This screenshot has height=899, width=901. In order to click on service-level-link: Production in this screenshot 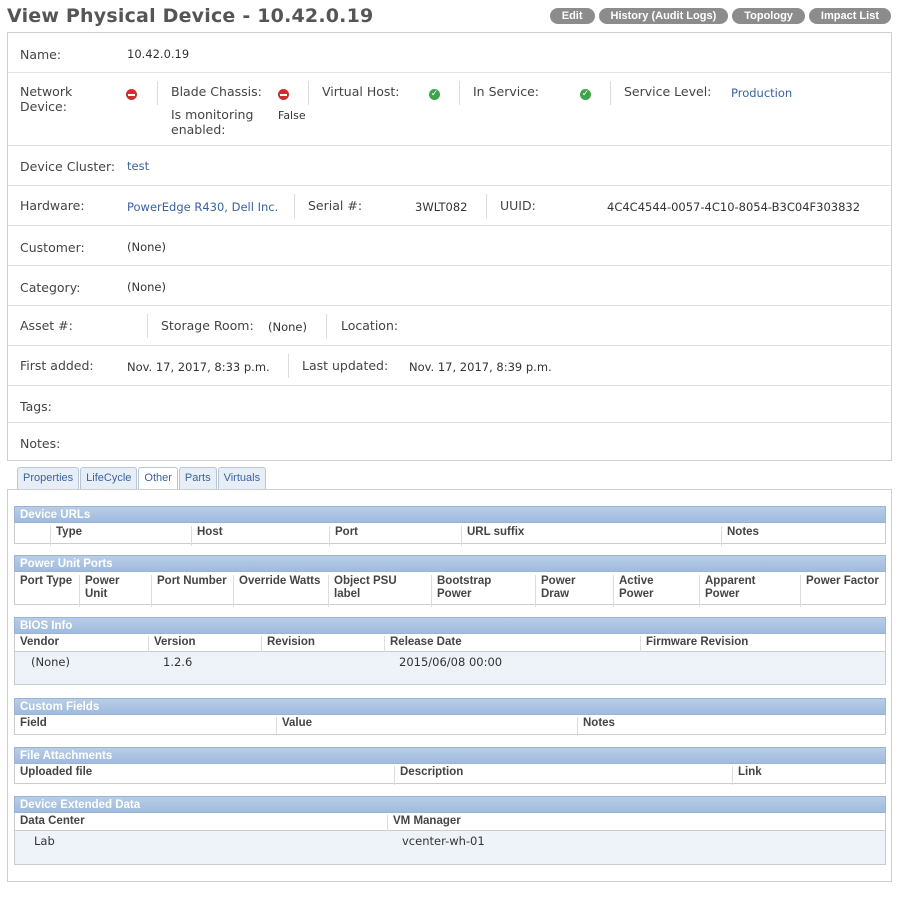, I will do `click(761, 93)`.